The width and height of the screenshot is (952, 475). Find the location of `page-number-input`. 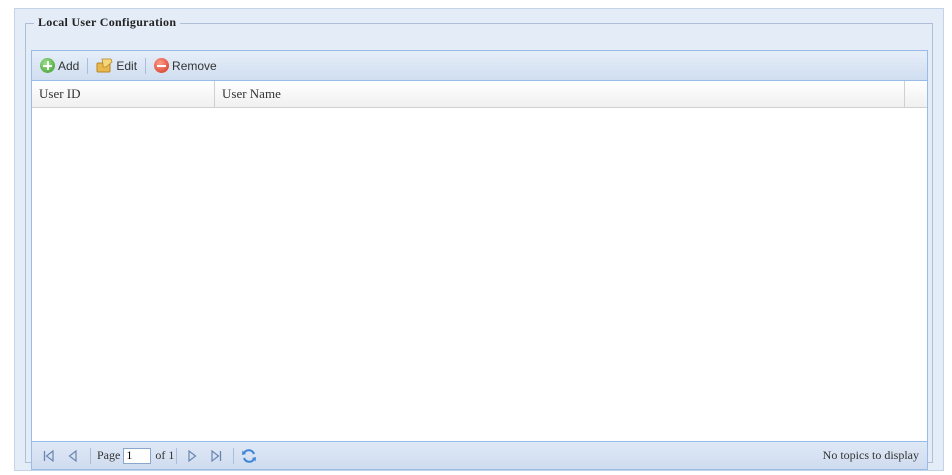

page-number-input is located at coordinates (137, 455).